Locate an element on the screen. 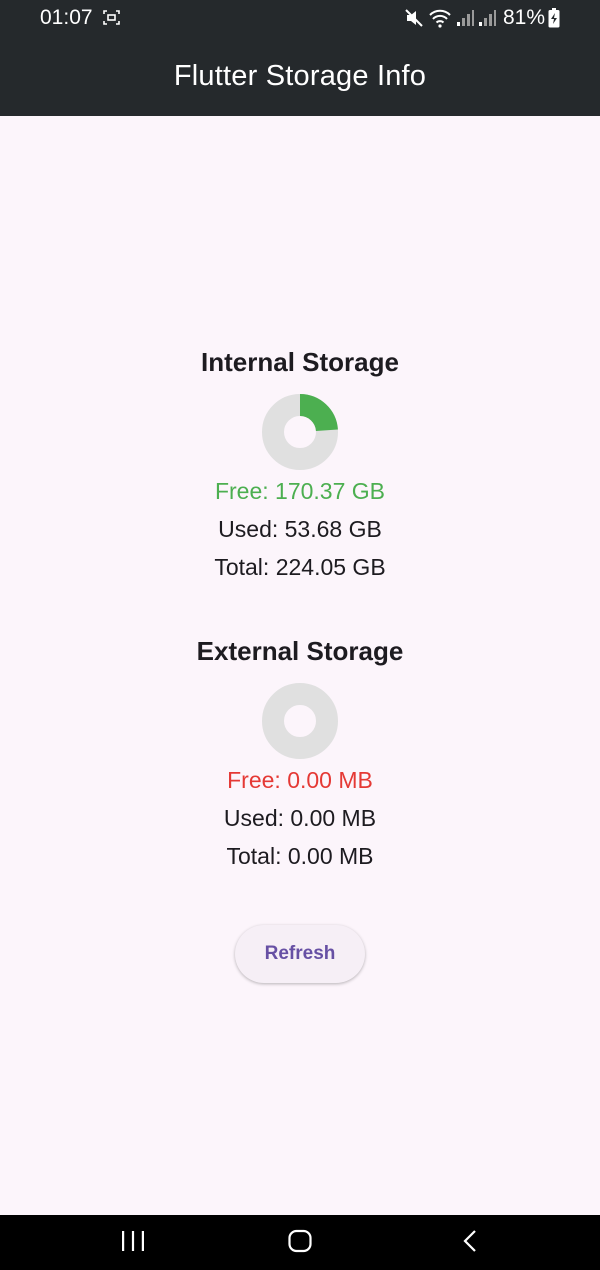 The image size is (600, 1270). app-title: Flutter Storage Info is located at coordinates (300, 75).